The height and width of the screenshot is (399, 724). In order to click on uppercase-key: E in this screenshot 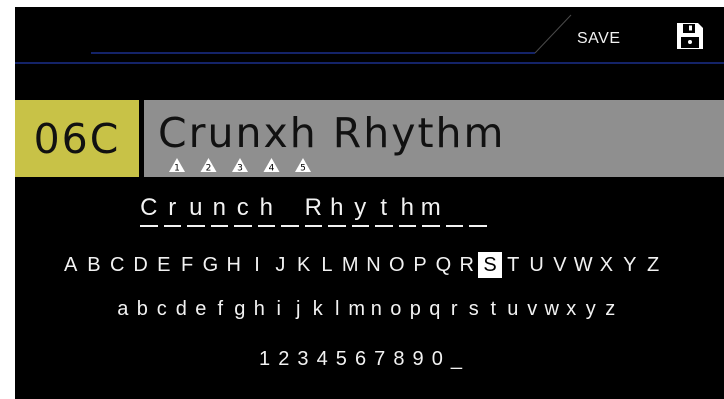, I will do `click(163, 265)`.